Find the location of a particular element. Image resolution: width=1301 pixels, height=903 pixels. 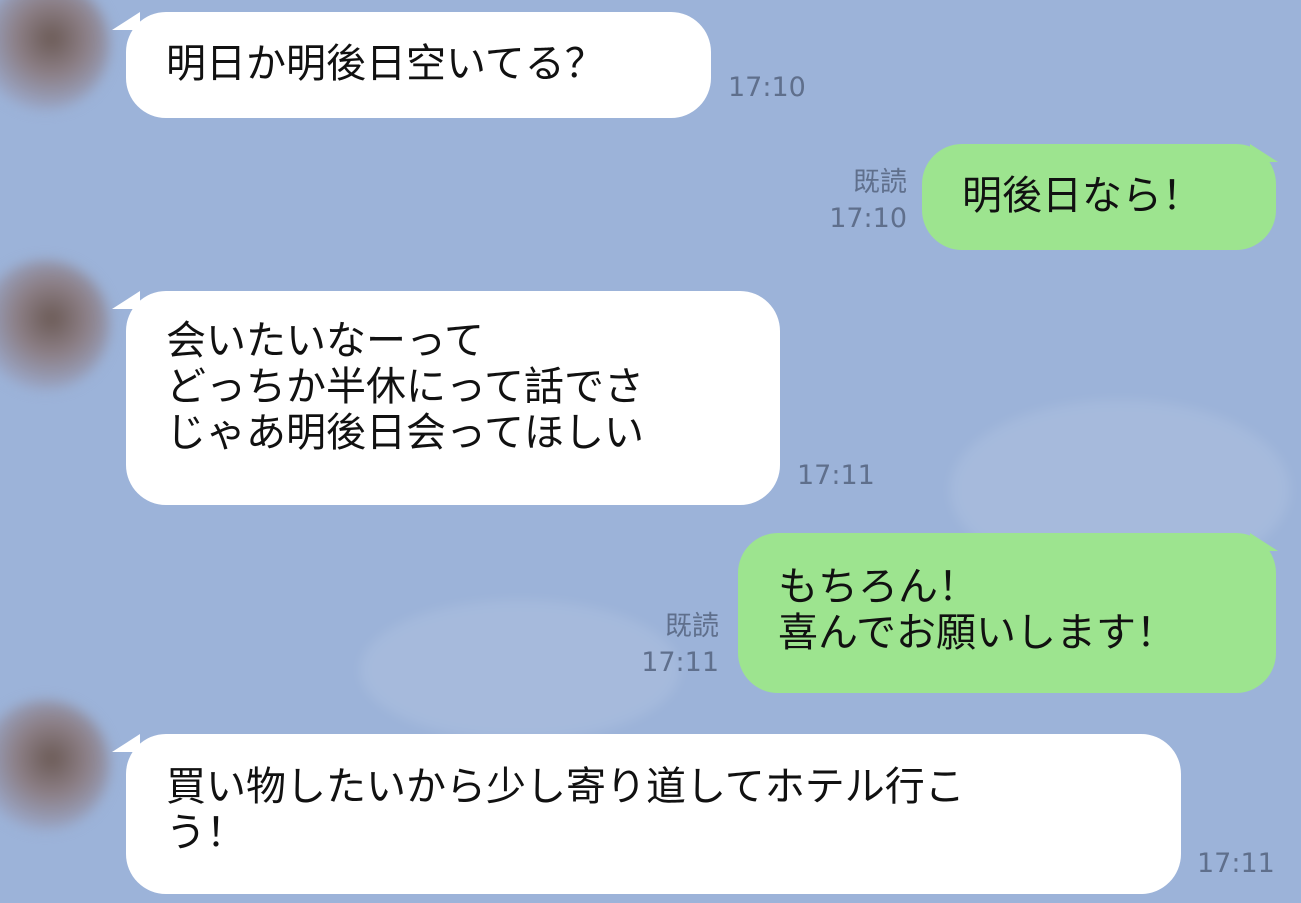

outgoing-message-bubble: 明後日なら！ is located at coordinates (1099, 197).